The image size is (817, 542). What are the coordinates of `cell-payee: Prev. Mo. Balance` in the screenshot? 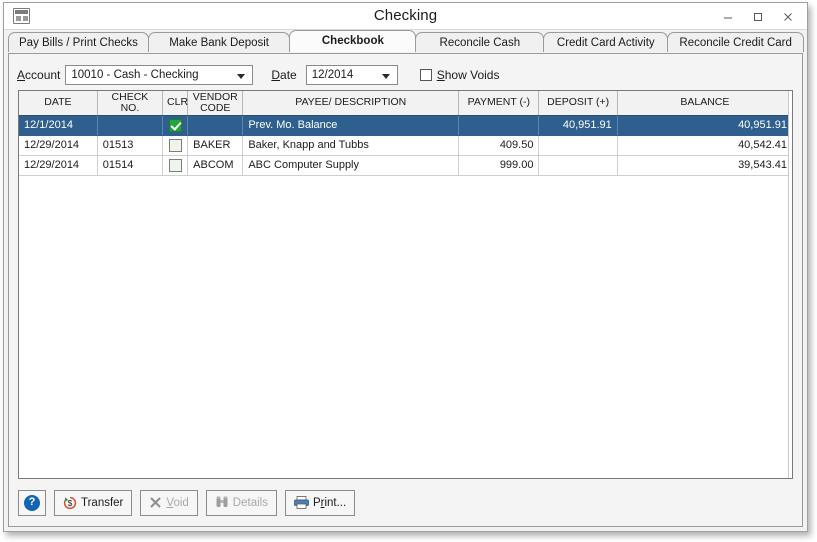 It's located at (351, 125).